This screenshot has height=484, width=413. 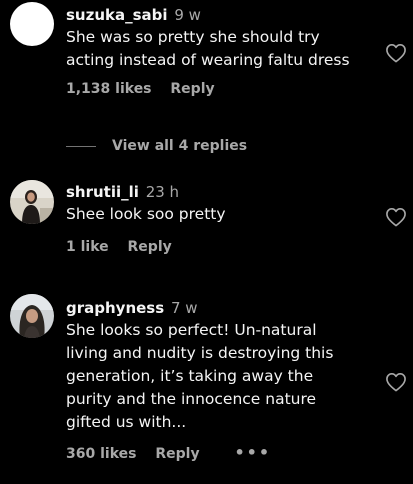 What do you see at coordinates (190, 376) in the screenshot?
I see `comment-text-line: generation, it’s taking away the` at bounding box center [190, 376].